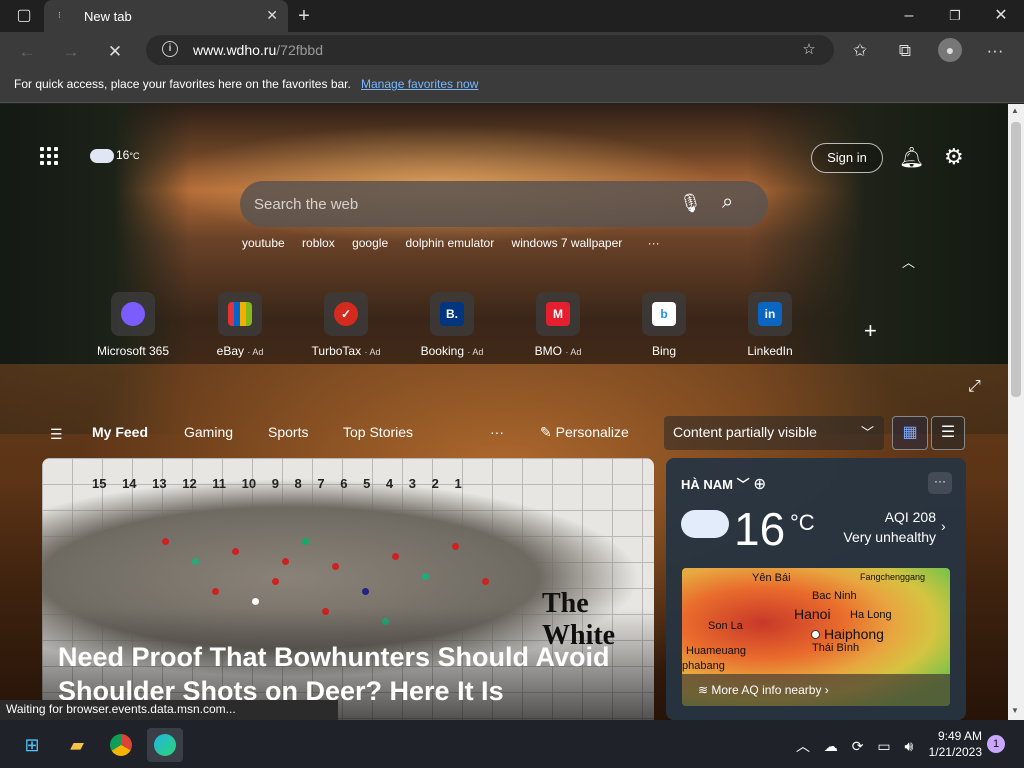 The height and width of the screenshot is (768, 1024). What do you see at coordinates (170, 49) in the screenshot?
I see `site-info-icon: i` at bounding box center [170, 49].